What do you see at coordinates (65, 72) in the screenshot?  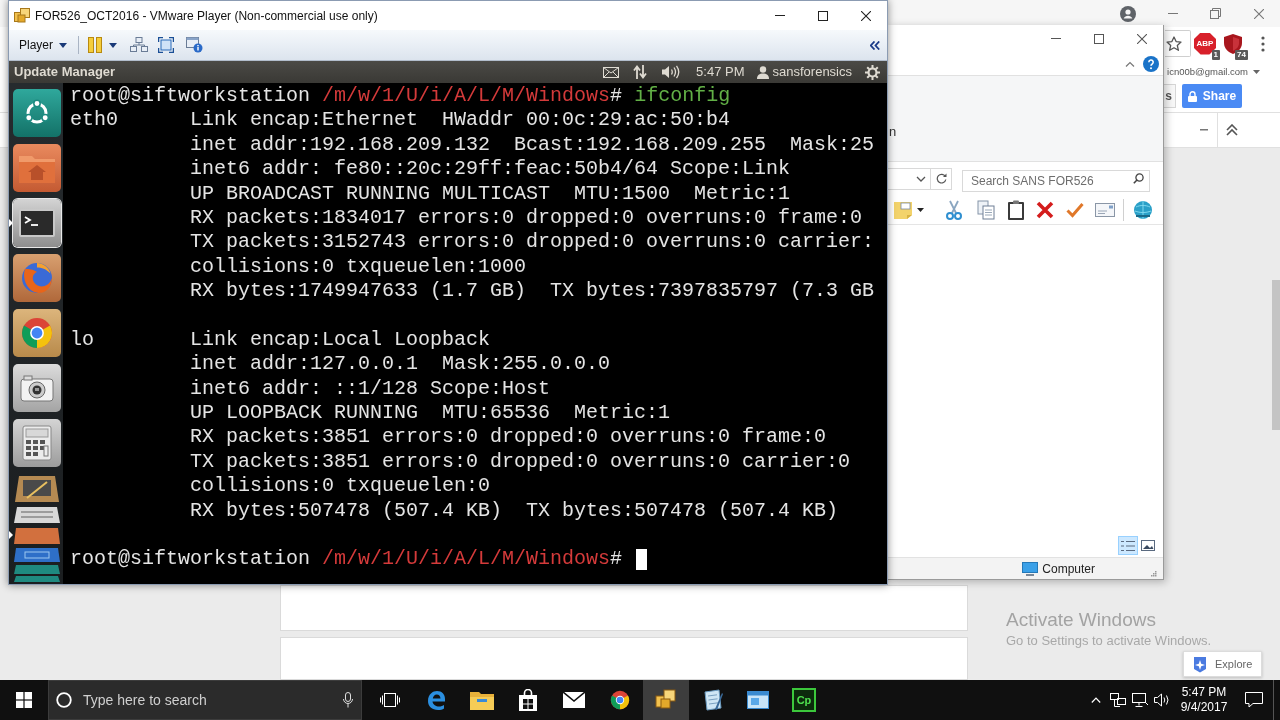 I see `panel-title: Update Manager` at bounding box center [65, 72].